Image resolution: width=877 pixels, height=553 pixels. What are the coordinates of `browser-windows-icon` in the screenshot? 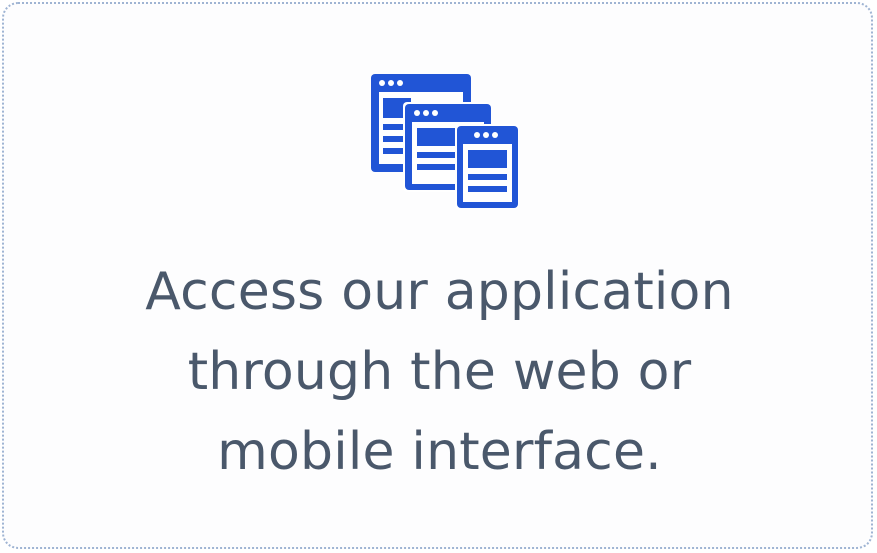 It's located at (444, 141).